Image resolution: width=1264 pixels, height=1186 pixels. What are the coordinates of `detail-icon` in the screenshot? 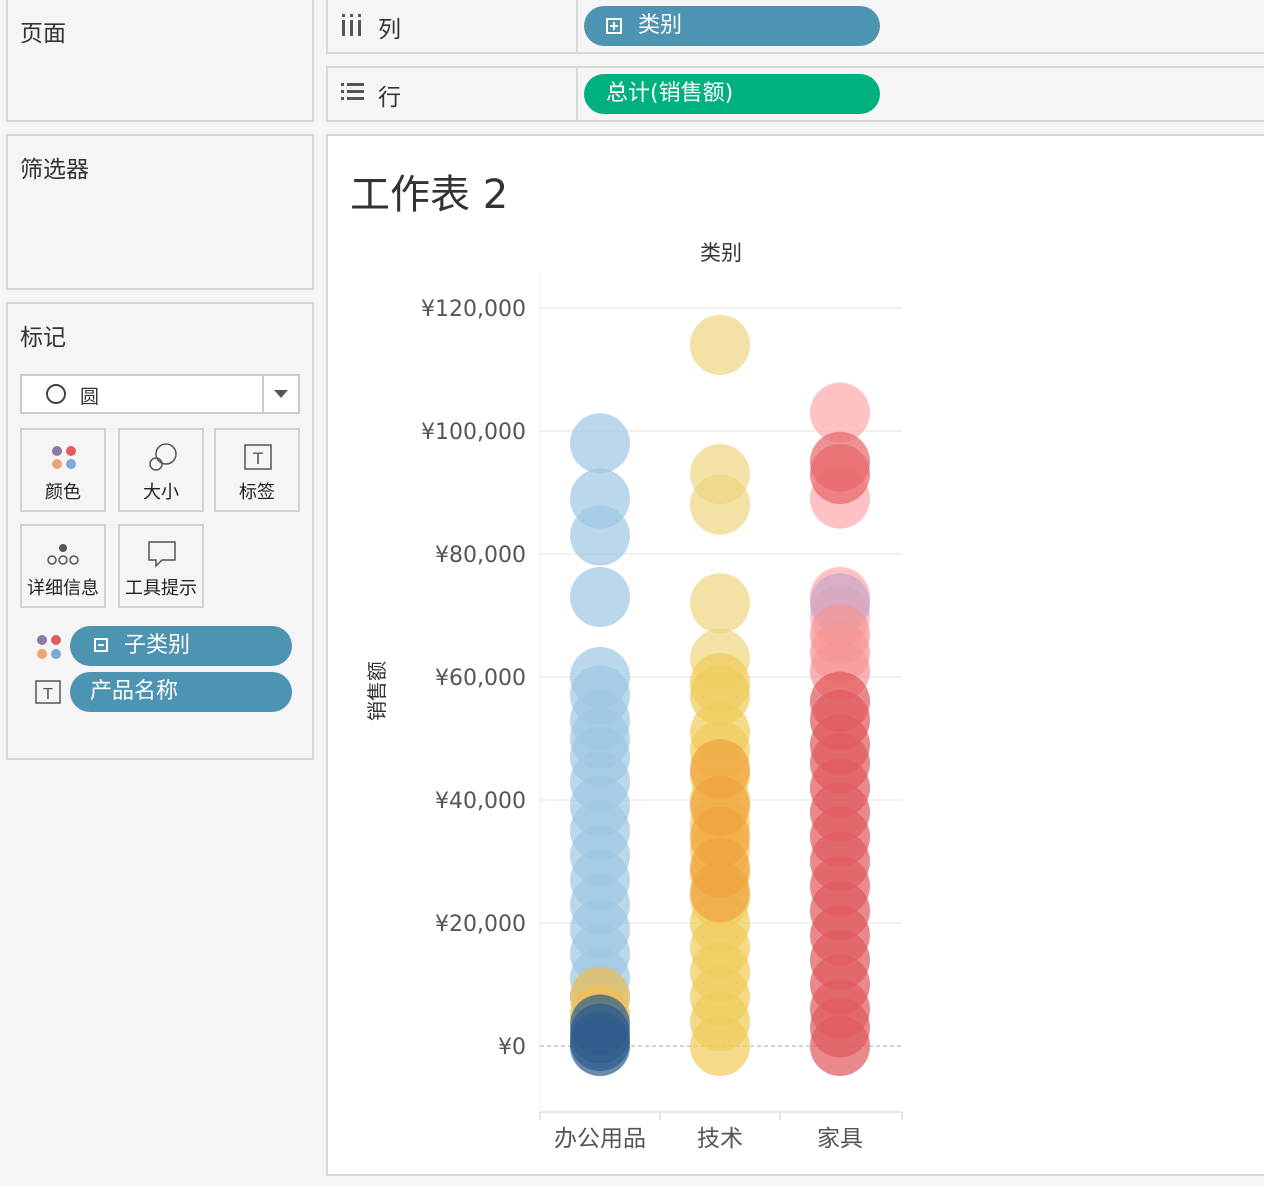 It's located at (63, 554).